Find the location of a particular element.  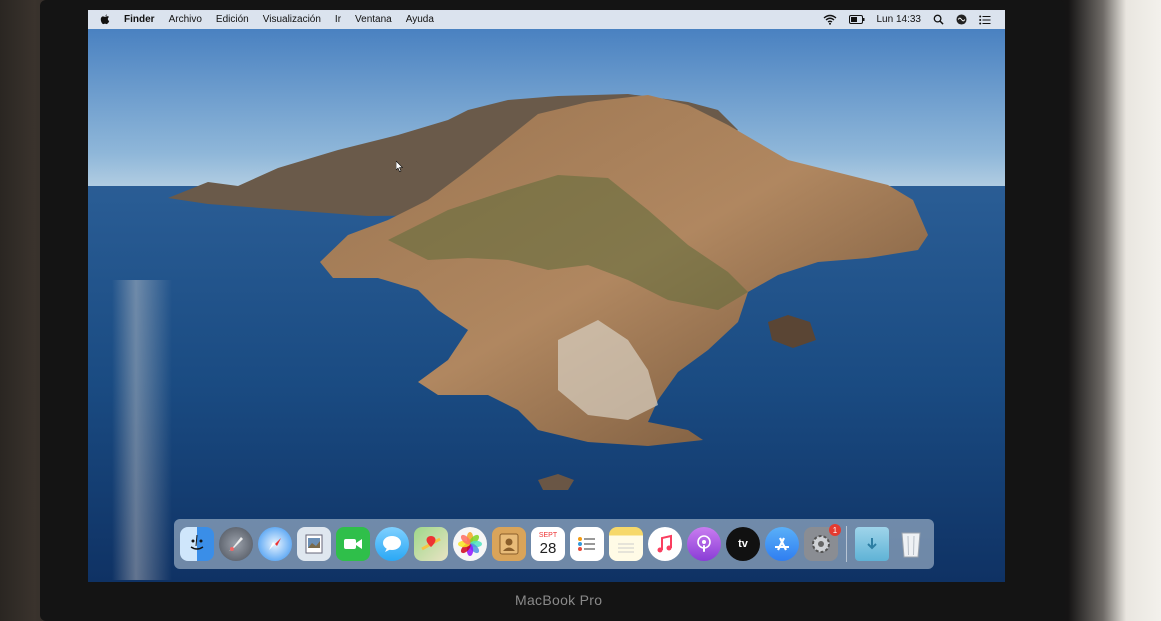

menu-app-finder: Finder is located at coordinates (139, 19).